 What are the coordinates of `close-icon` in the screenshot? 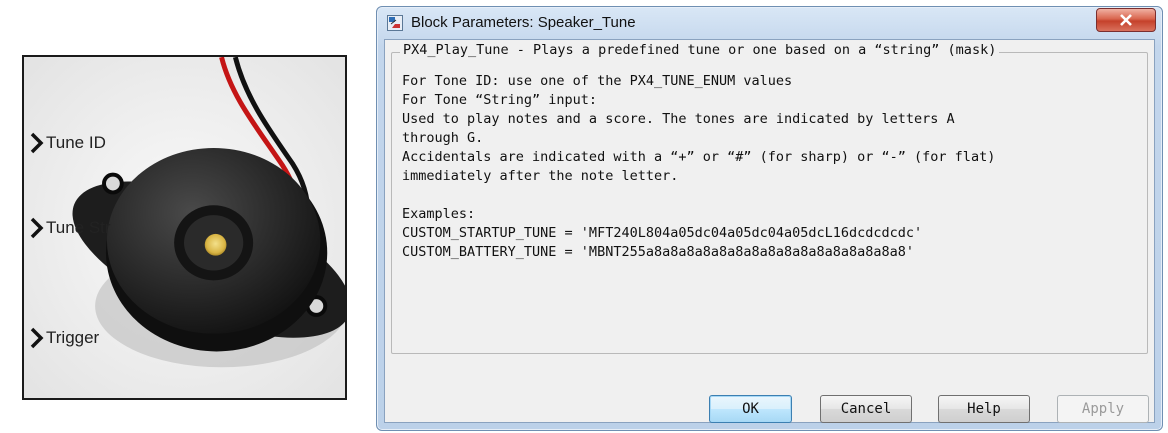 It's located at (1126, 20).